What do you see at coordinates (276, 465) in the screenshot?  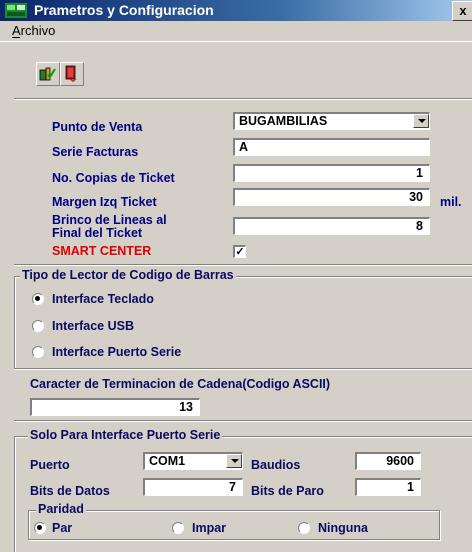 I see `baudios-label: Baudios` at bounding box center [276, 465].